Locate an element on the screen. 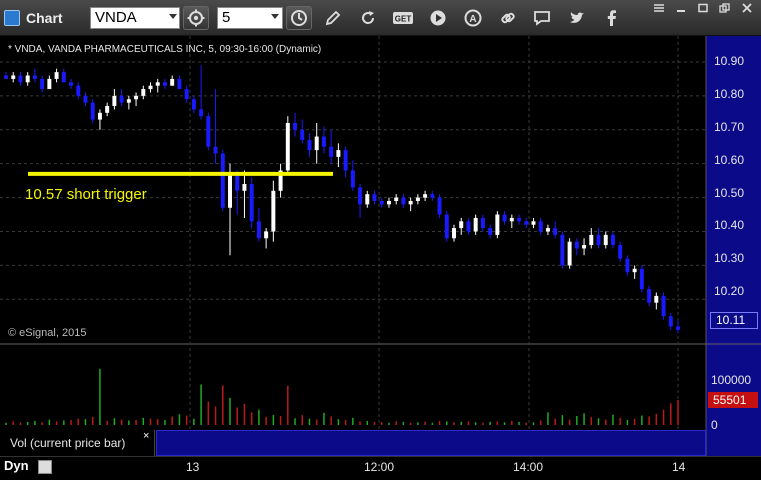  y-tick-label: 10.60 is located at coordinates (729, 160).